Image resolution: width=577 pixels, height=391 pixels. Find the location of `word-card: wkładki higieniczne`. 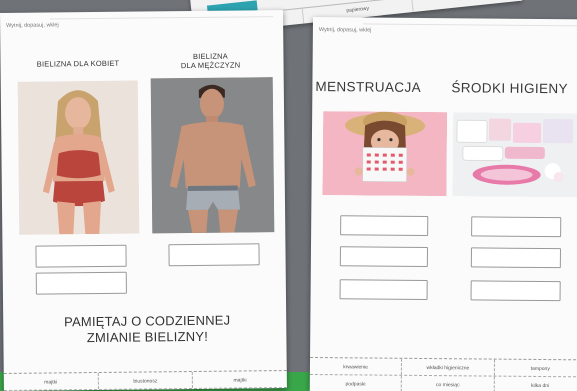

word-card: wkładki higieniczne is located at coordinates (447, 367).